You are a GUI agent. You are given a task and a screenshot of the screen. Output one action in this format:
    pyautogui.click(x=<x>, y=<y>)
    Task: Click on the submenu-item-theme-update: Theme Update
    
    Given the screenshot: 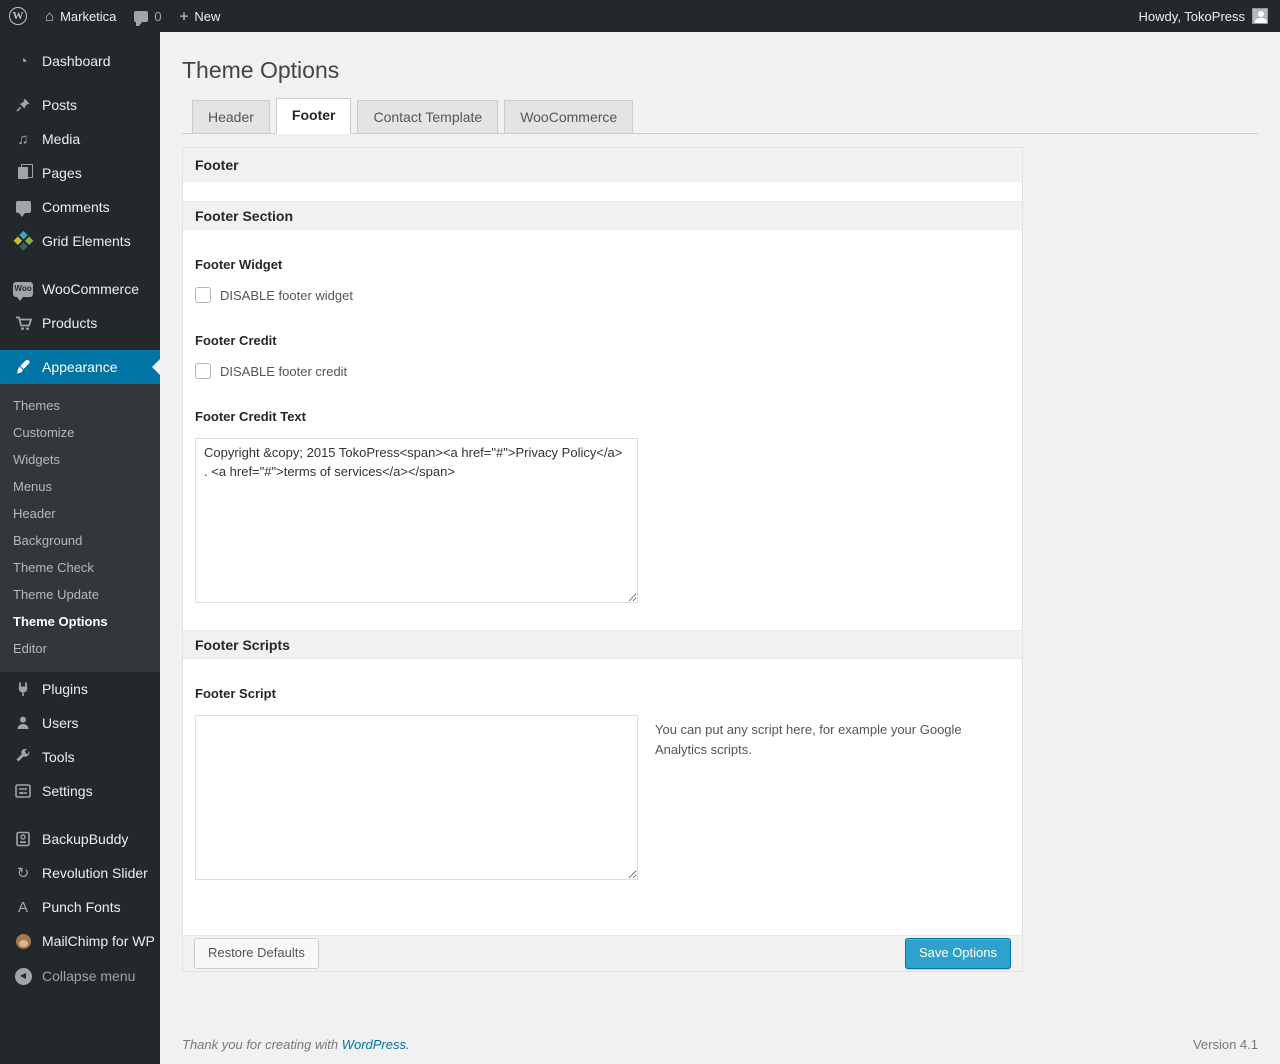 What is the action you would take?
    pyautogui.click(x=80, y=594)
    